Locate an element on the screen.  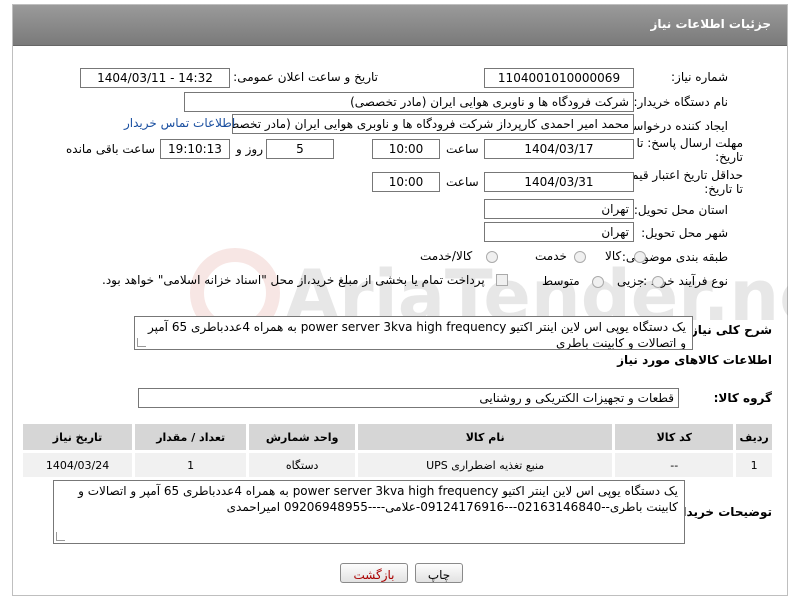
validity-date-field: 1404/03/31 is located at coordinates (559, 182).